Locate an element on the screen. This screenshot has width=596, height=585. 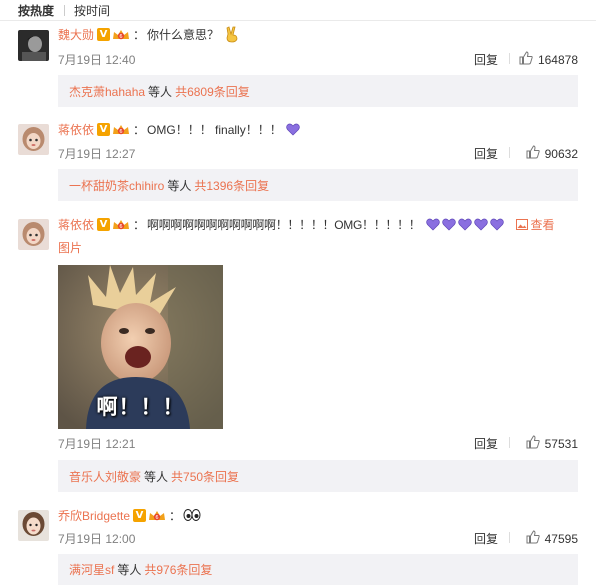
purple-heart-emoji-group is located at coordinates (464, 224).